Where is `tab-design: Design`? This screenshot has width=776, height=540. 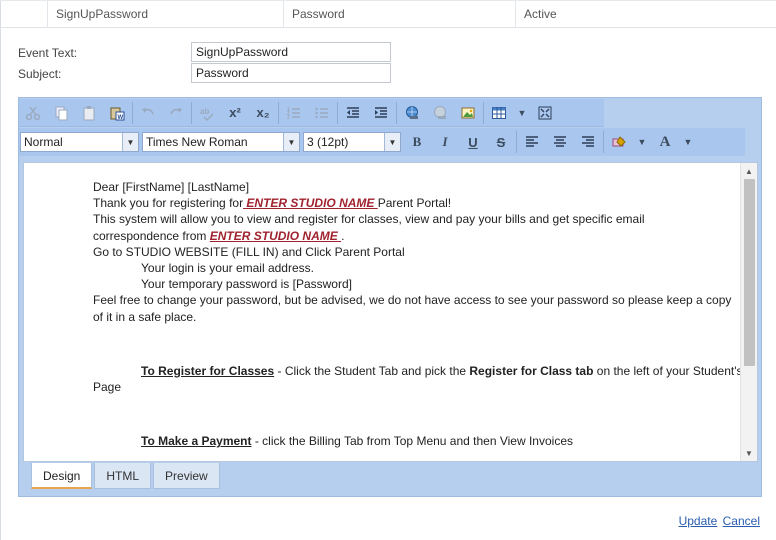 tab-design: Design is located at coordinates (62, 476).